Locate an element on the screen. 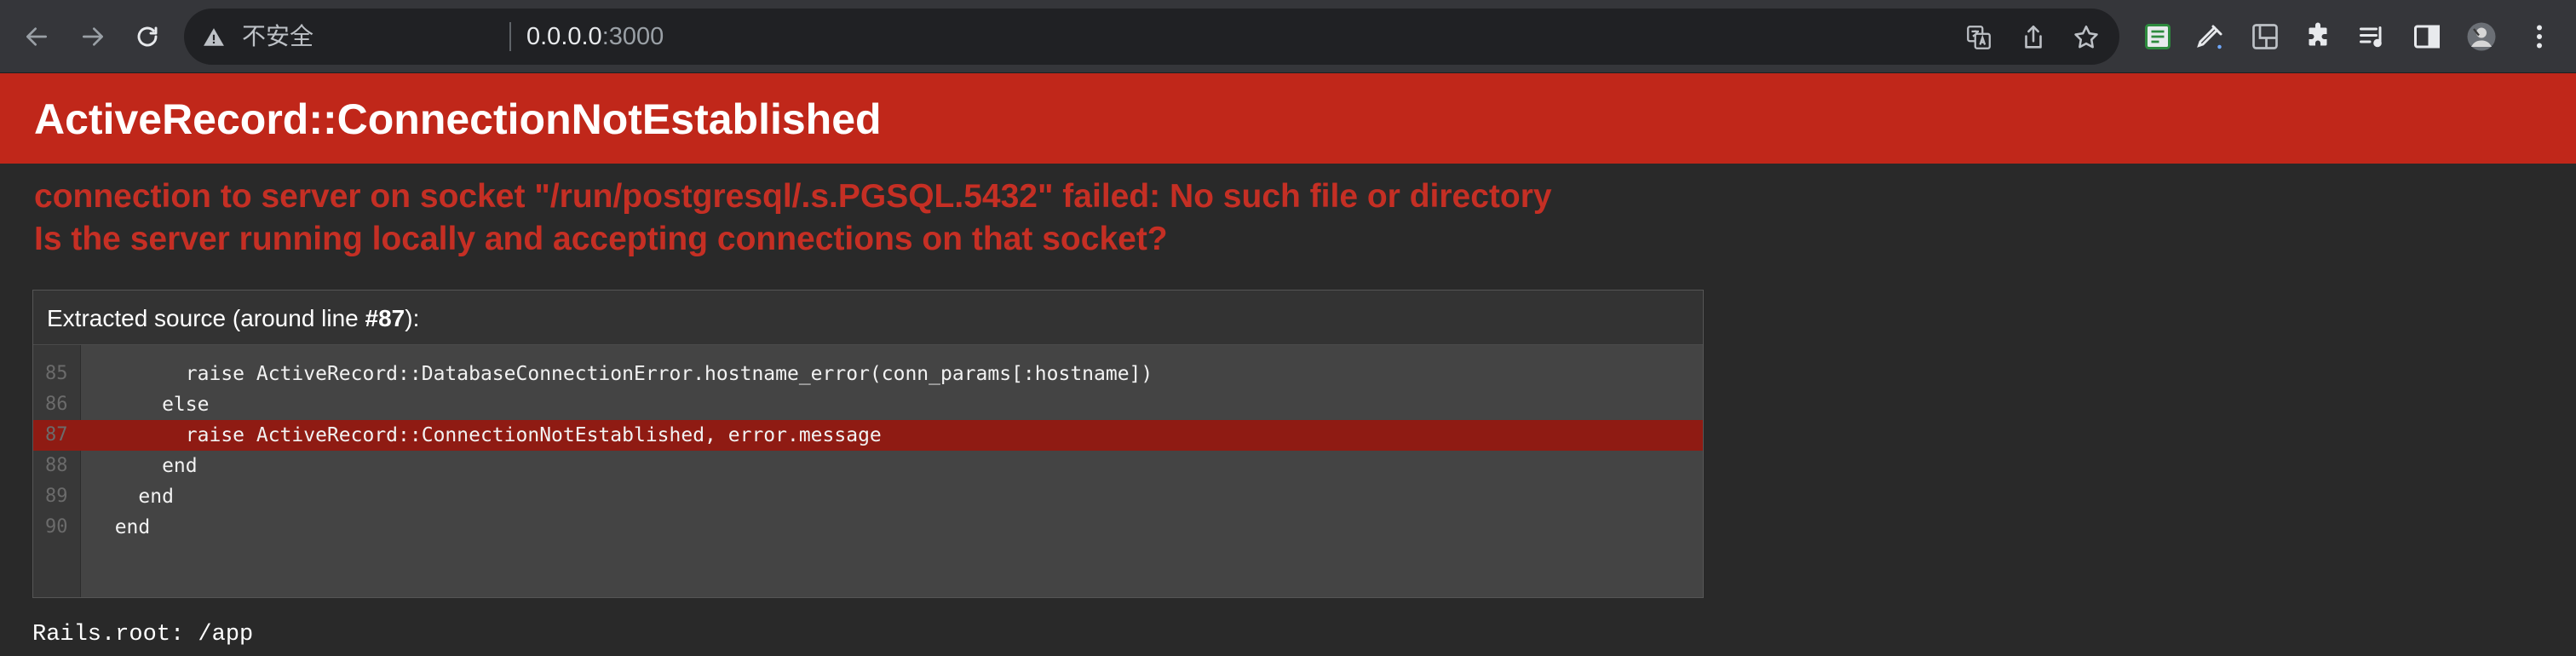 This screenshot has height=656, width=2576. translate-icon is located at coordinates (1979, 37).